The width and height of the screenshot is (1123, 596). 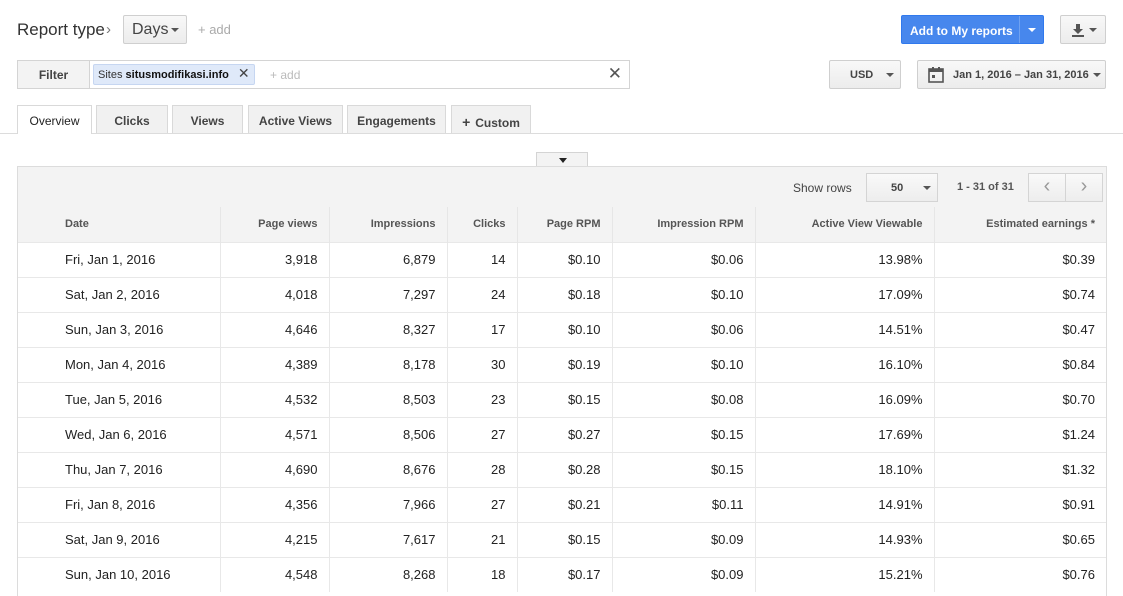 I want to click on cell-date: Sun, Jan 3, 2016, so click(x=119, y=329).